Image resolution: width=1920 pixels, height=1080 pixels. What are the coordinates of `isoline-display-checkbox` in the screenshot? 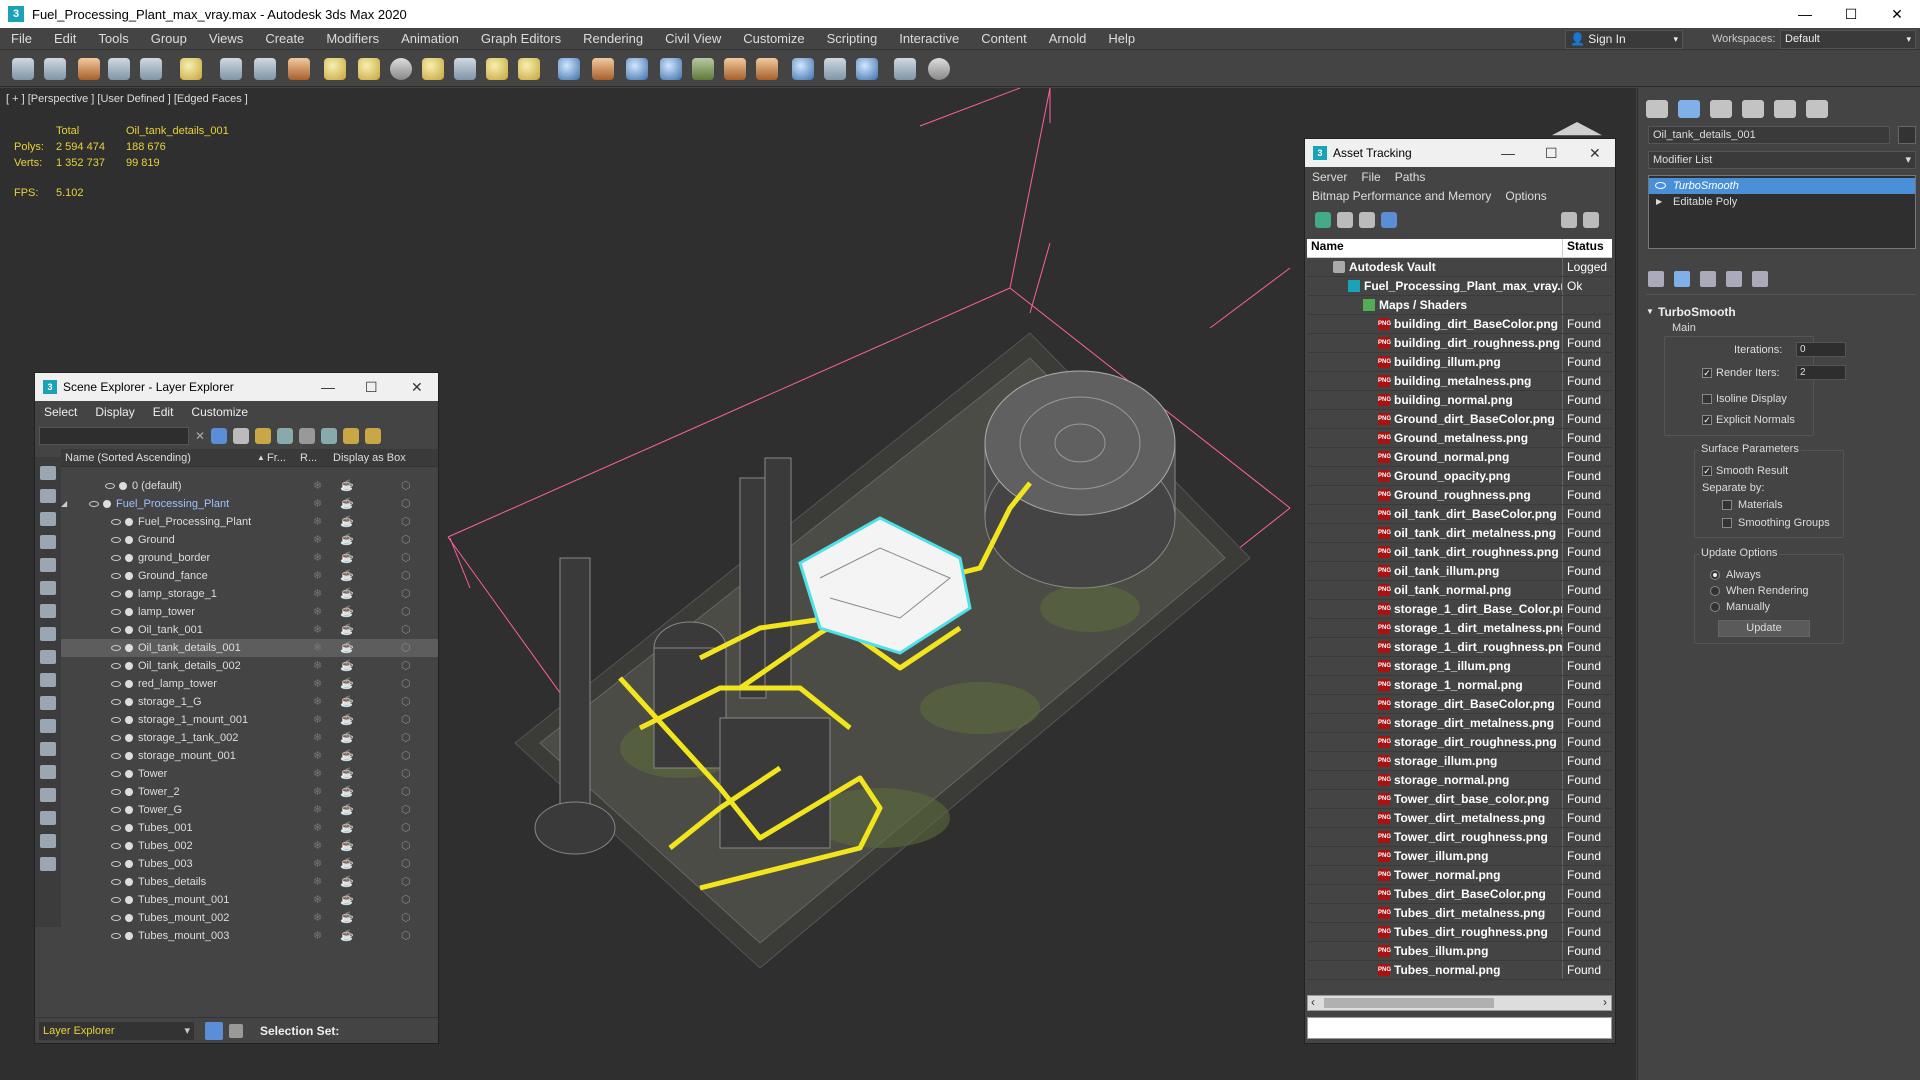 It's located at (1707, 399).